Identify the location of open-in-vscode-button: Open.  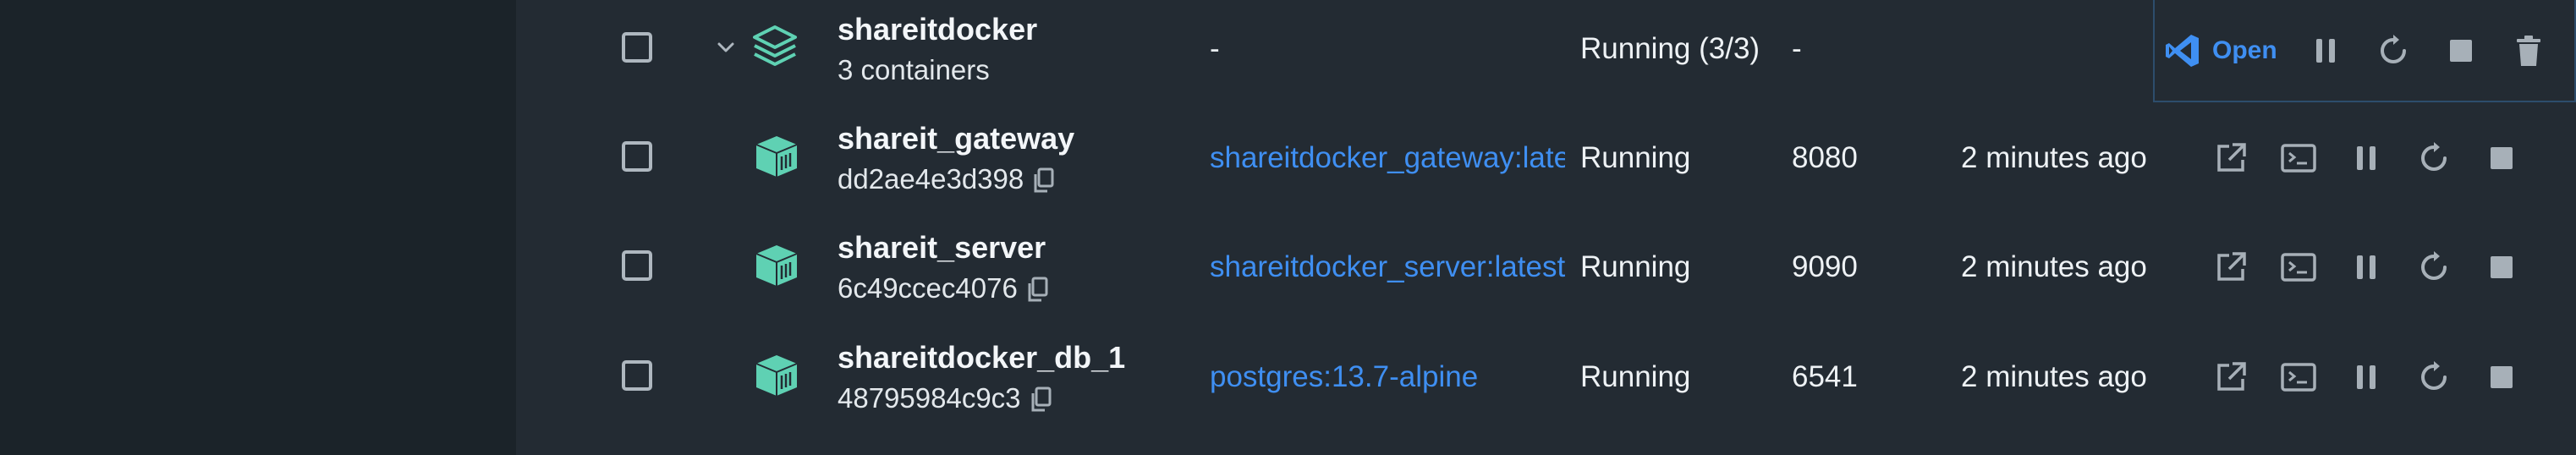
(2220, 50).